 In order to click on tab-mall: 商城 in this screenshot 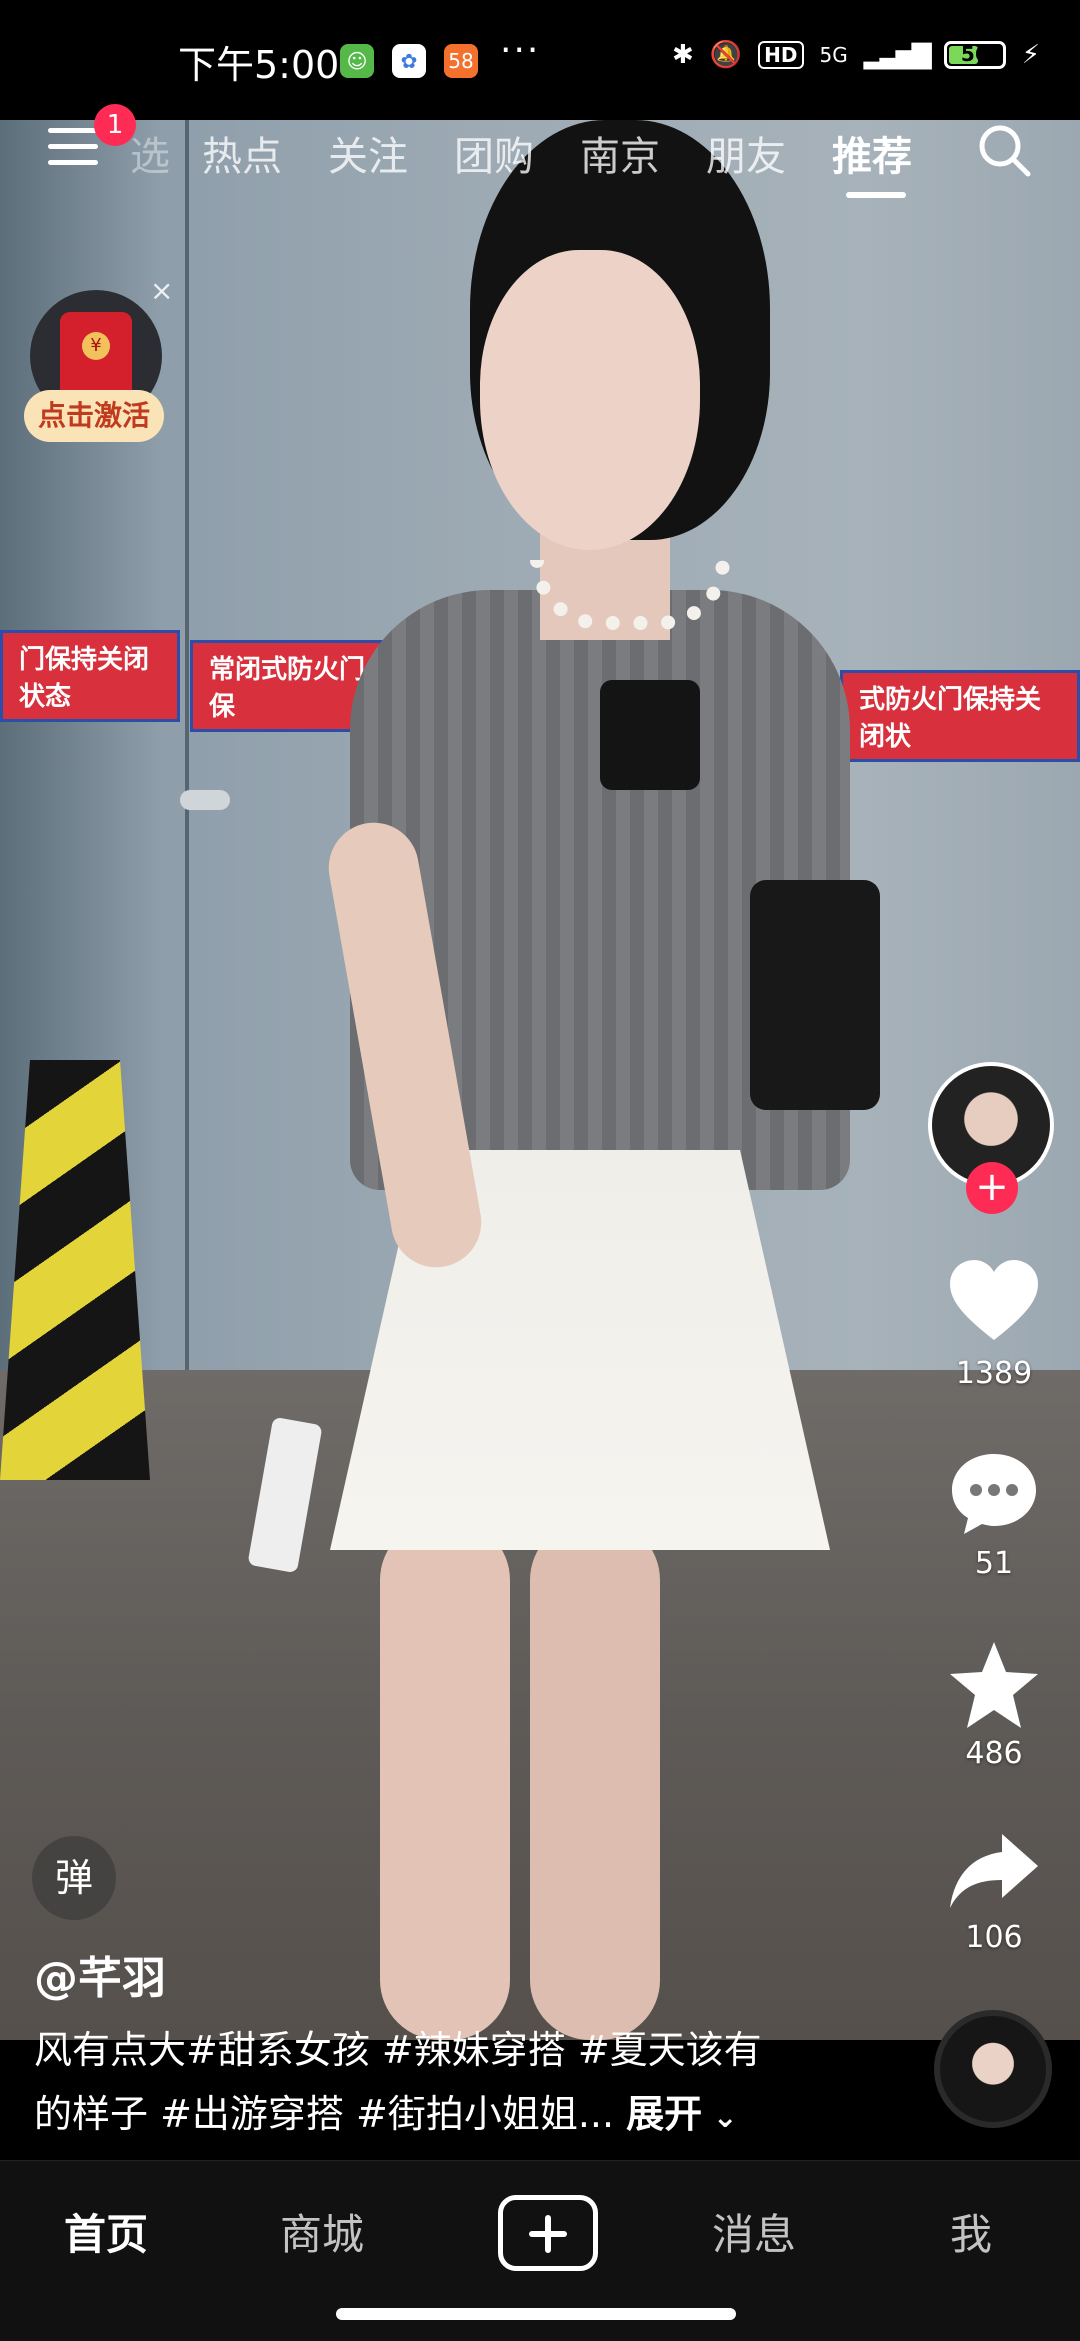, I will do `click(322, 2231)`.